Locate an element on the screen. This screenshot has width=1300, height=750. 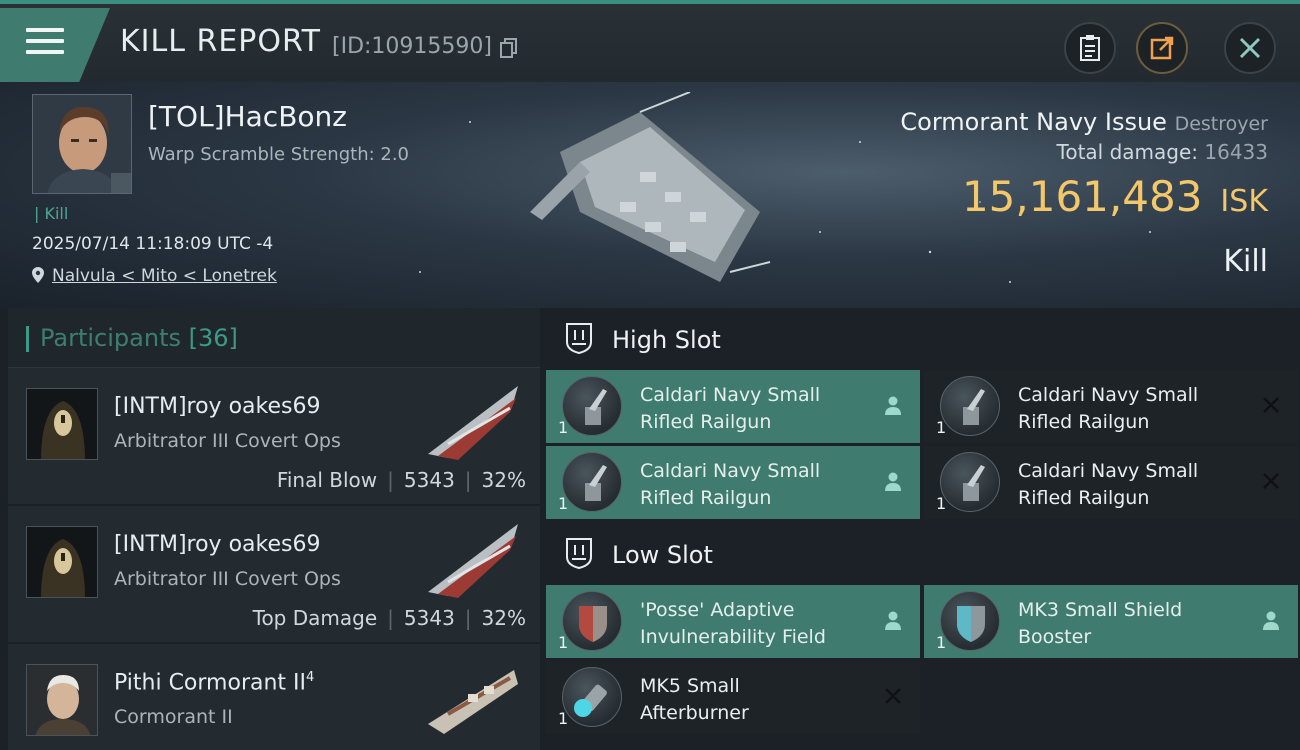
high-slot-header: High Slot is located at coordinates (923, 339).